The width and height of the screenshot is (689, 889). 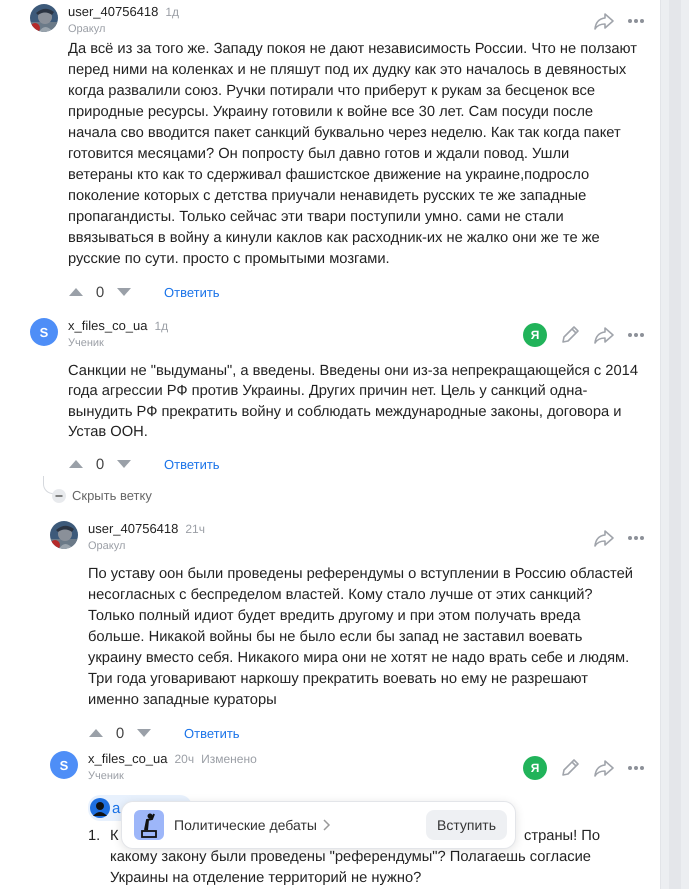 What do you see at coordinates (195, 529) in the screenshot?
I see `comment-time: 21ч` at bounding box center [195, 529].